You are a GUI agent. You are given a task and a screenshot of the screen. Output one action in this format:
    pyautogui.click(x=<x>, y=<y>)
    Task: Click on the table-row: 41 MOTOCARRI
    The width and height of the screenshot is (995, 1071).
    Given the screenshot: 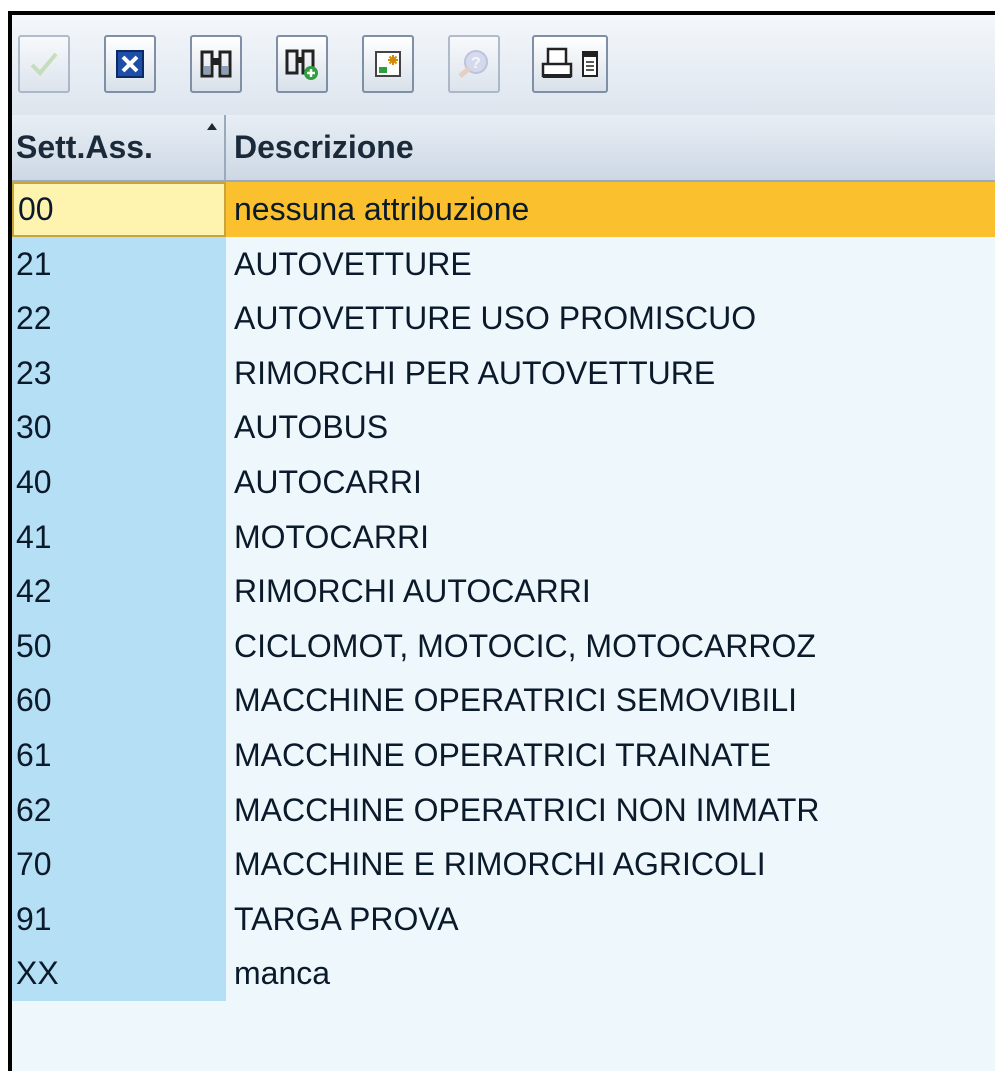 What is the action you would take?
    pyautogui.click(x=503, y=537)
    